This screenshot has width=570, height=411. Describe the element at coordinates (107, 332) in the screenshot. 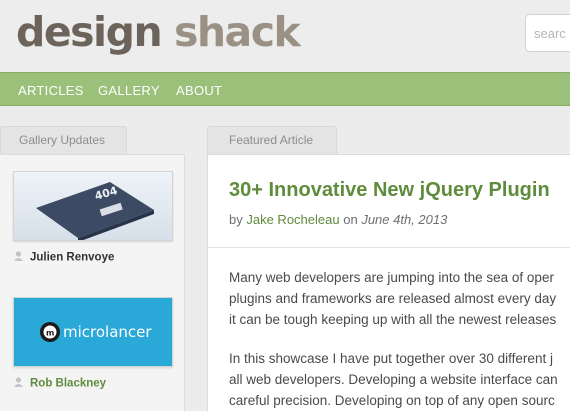

I see `thumb-microlancer-text: microlancer` at that location.